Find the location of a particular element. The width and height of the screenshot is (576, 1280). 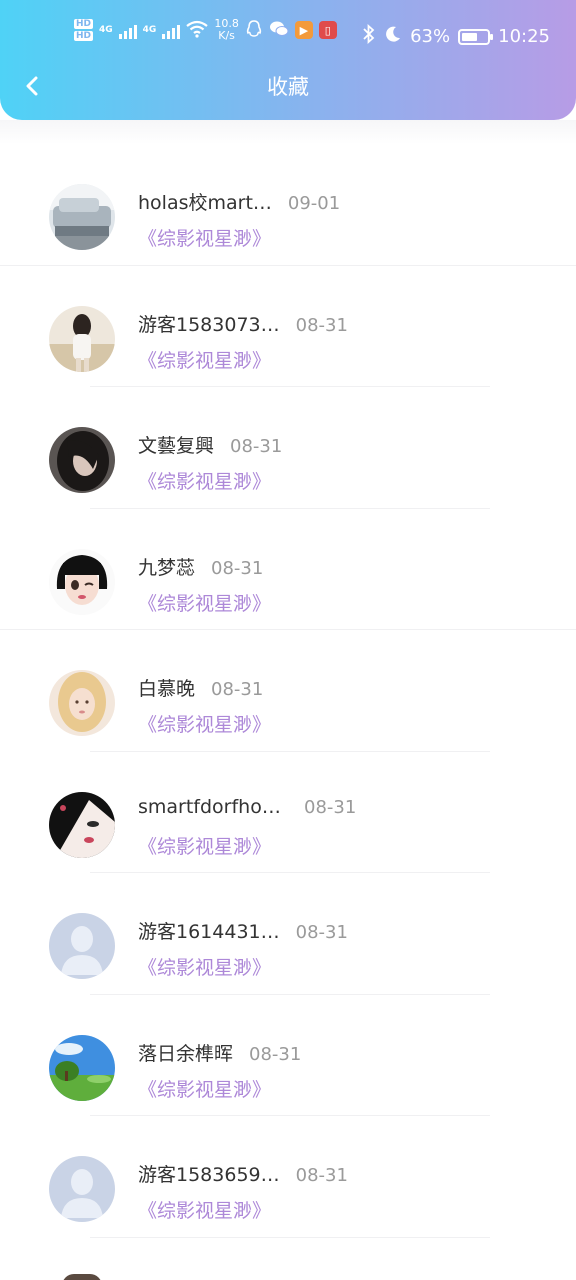

item-header: 游客1614431… 08-31 is located at coordinates (243, 930).